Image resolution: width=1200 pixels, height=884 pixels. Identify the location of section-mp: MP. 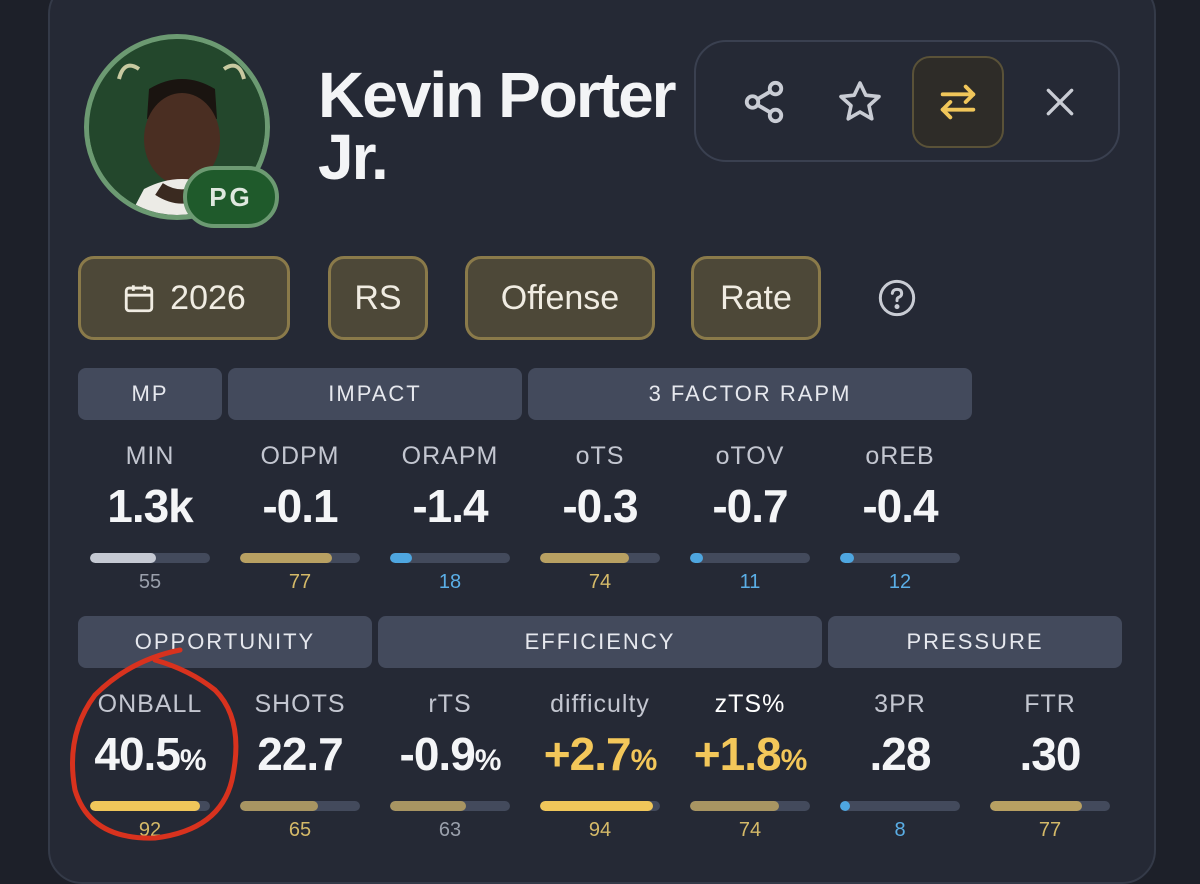
(150, 394).